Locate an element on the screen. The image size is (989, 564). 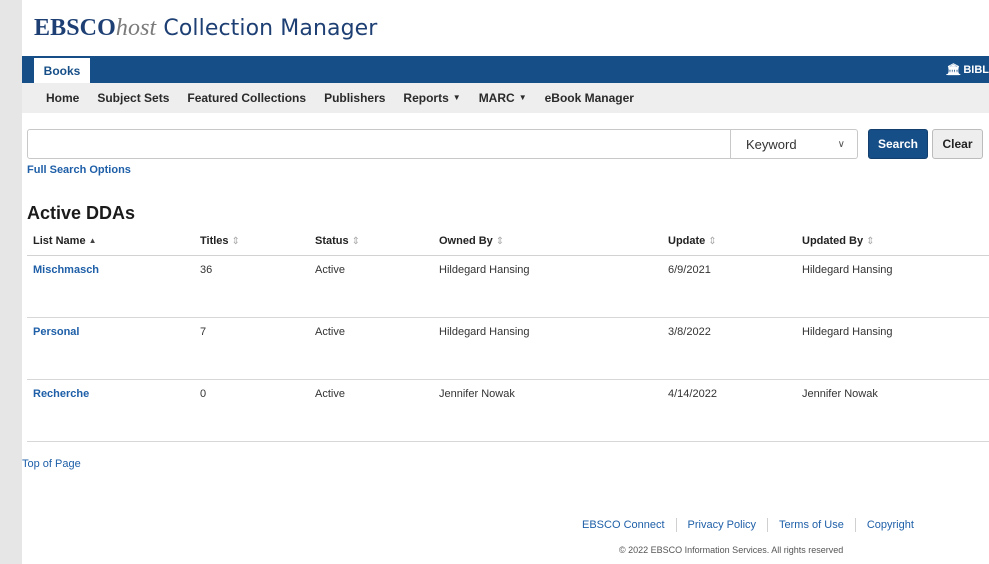
nav-subject-sets: Subject Sets is located at coordinates (133, 98).